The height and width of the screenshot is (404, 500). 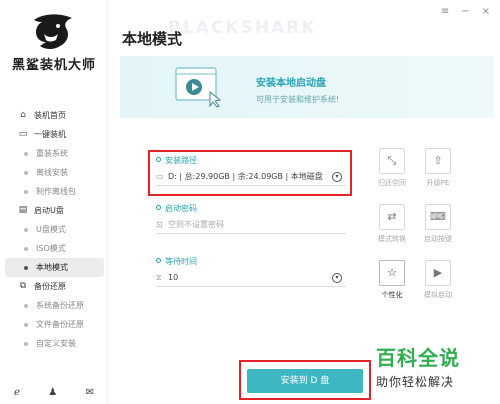 I want to click on wait-time-value: 10, so click(x=173, y=277).